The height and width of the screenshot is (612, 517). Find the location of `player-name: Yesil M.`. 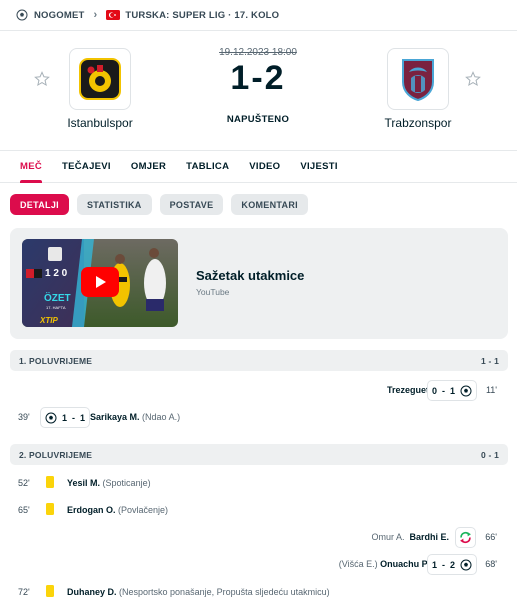

player-name: Yesil M. is located at coordinates (83, 483).